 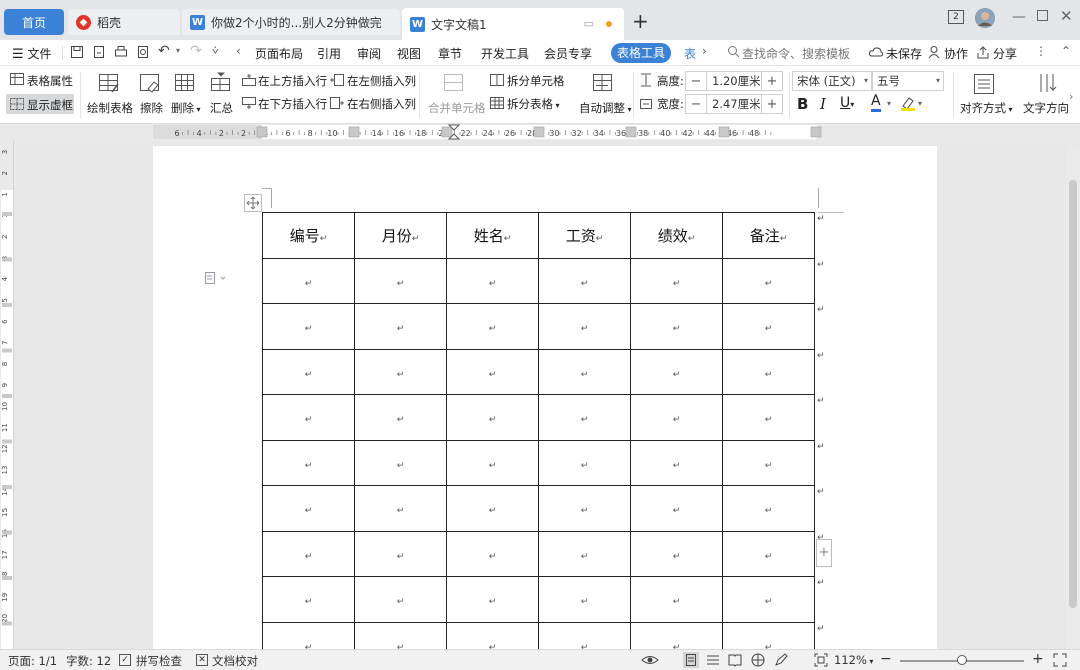 What do you see at coordinates (50, 81) in the screenshot?
I see `table-props-button: 表格属性` at bounding box center [50, 81].